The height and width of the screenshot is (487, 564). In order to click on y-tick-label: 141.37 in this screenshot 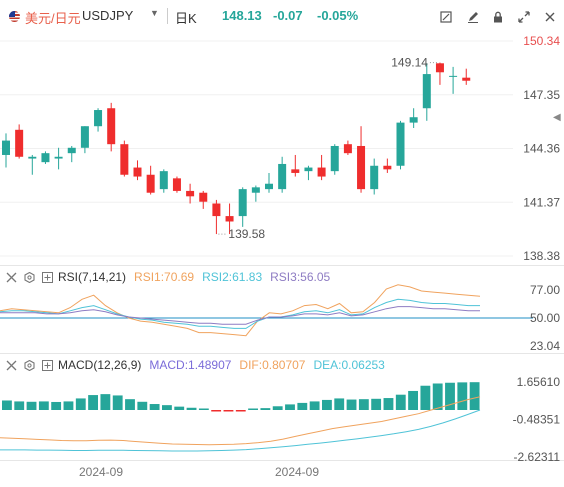, I will do `click(541, 202)`.